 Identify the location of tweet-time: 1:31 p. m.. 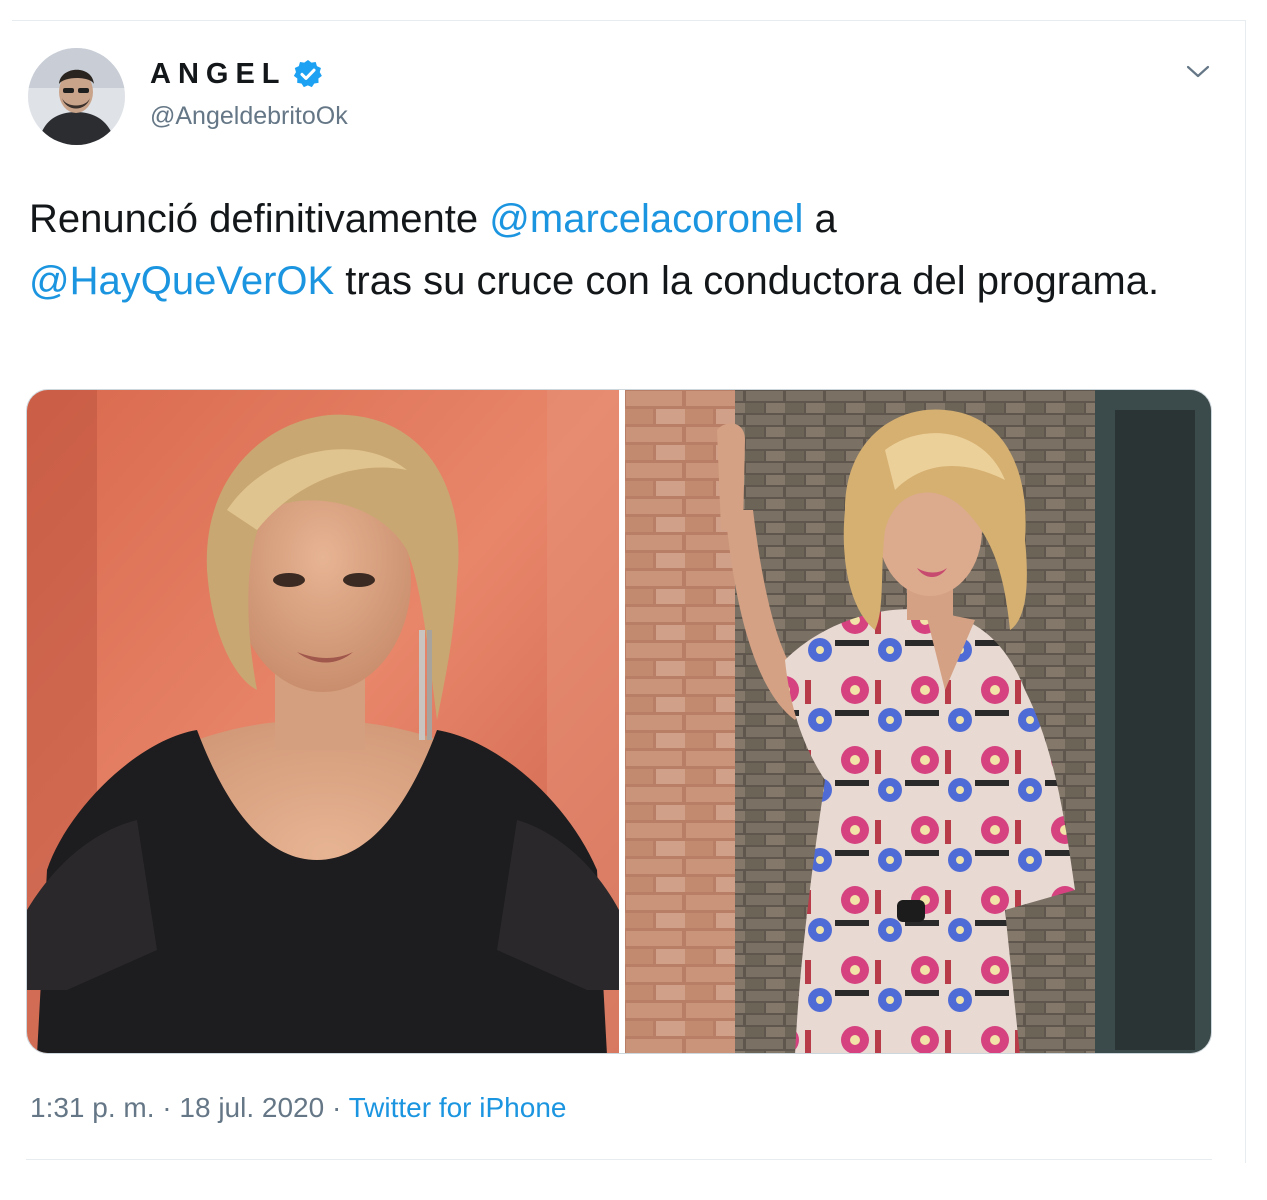
(92, 1107).